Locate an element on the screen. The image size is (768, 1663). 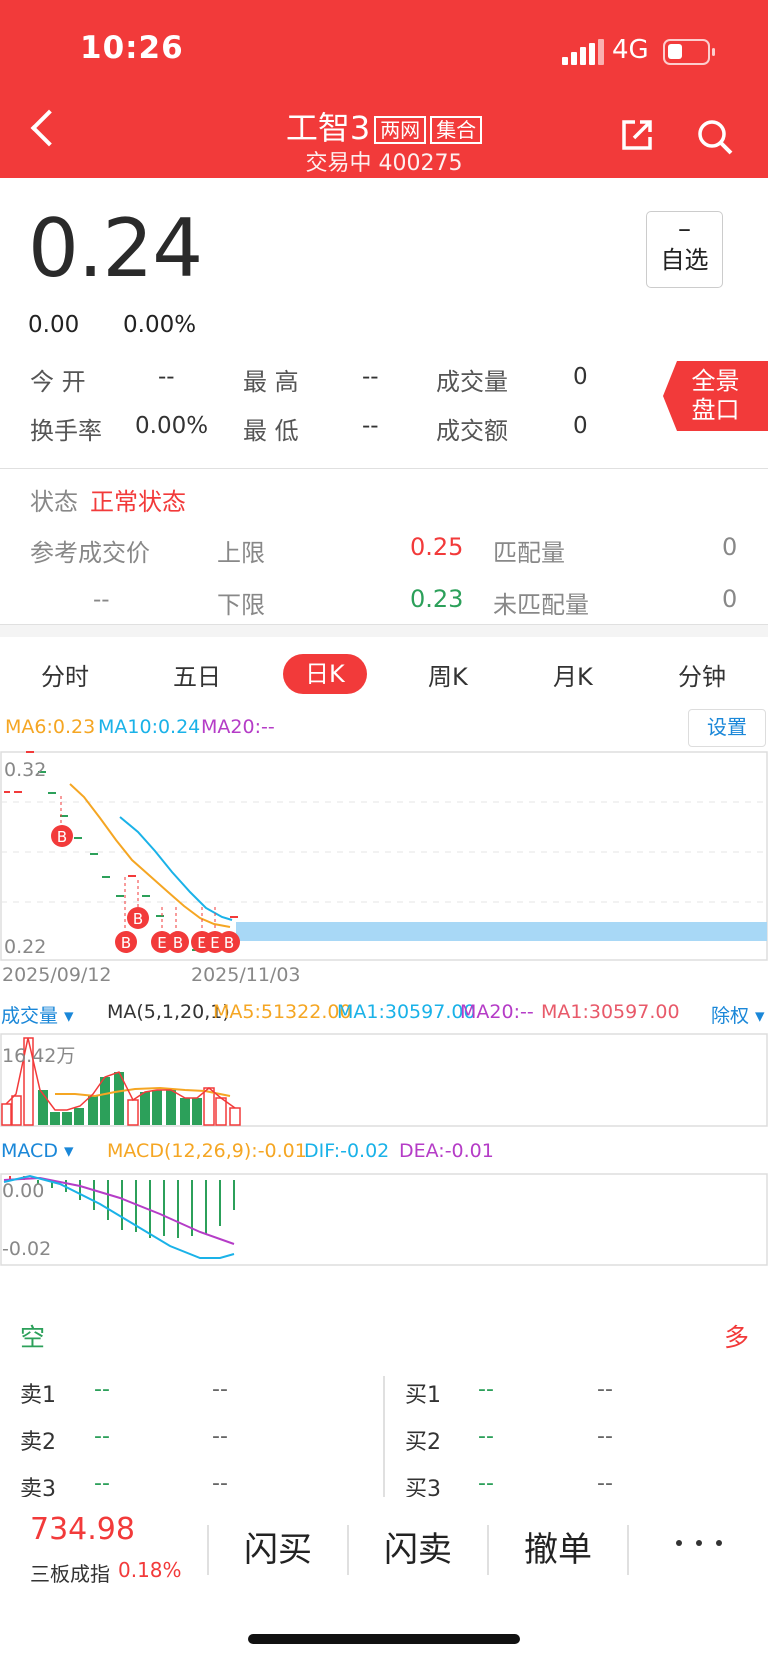
volume-label: 成交量 is located at coordinates (472, 382).